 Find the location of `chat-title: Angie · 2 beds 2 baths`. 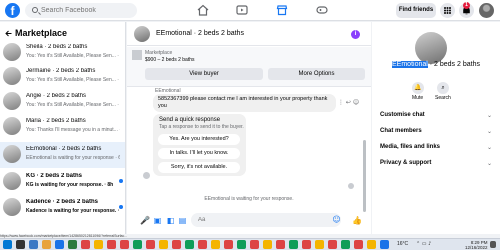

chat-title: Angie · 2 beds 2 baths is located at coordinates (56, 96).